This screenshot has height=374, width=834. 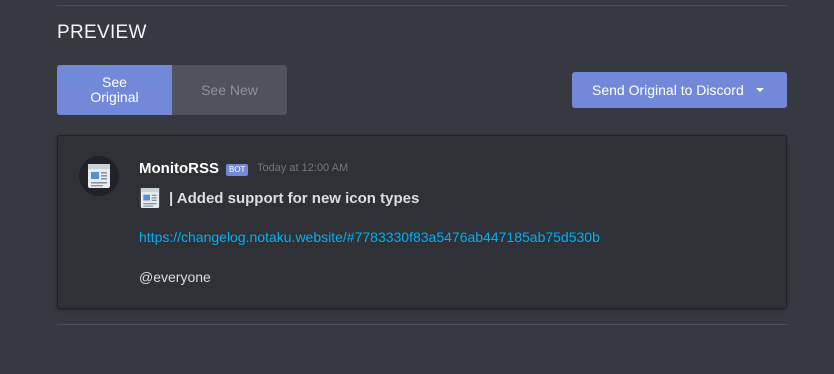 I want to click on bot-badge: BOT, so click(x=237, y=170).